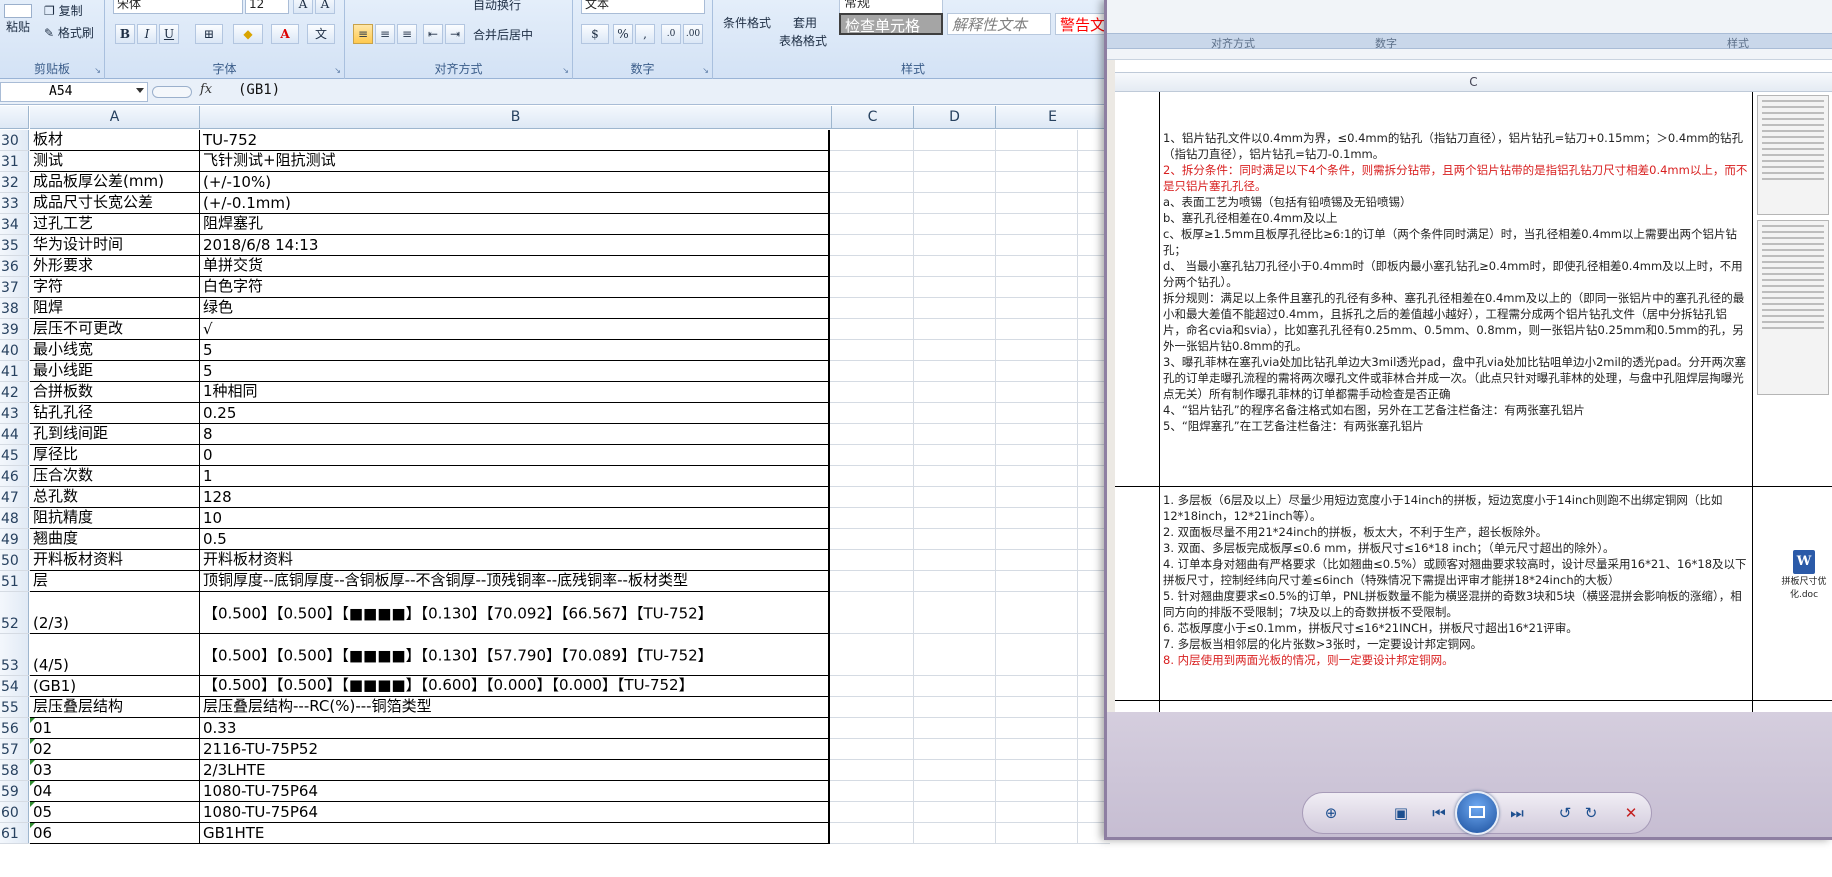 The height and width of the screenshot is (877, 1832). What do you see at coordinates (303, 7) in the screenshot?
I see `grow-font-button: A` at bounding box center [303, 7].